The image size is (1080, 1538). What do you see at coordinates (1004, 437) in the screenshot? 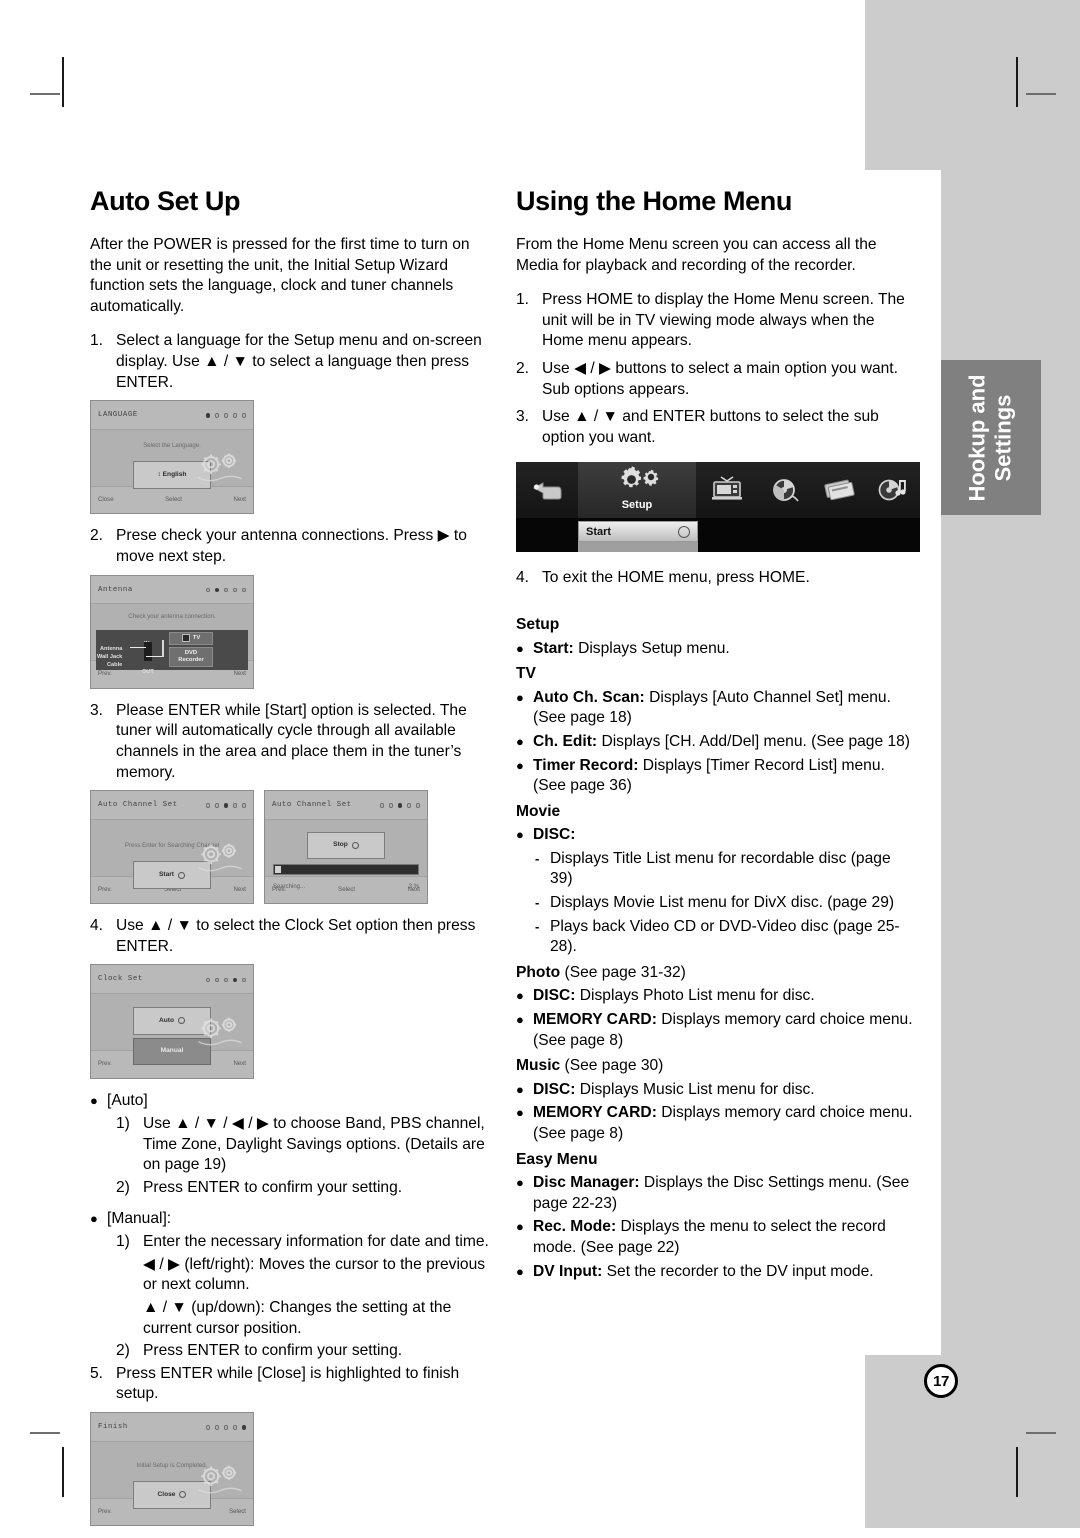
I see `section-tab-label-line2: Settings` at bounding box center [1004, 437].